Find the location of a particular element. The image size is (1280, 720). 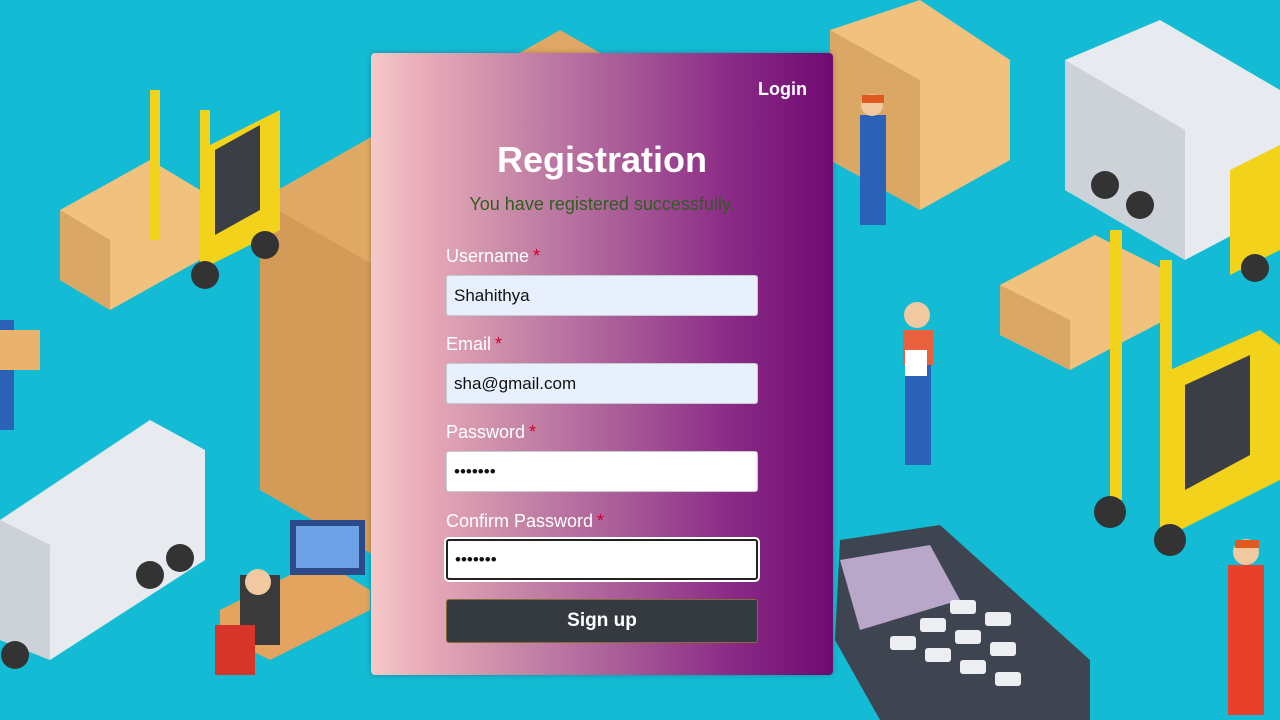

trailer-left is located at coordinates (102, 544).